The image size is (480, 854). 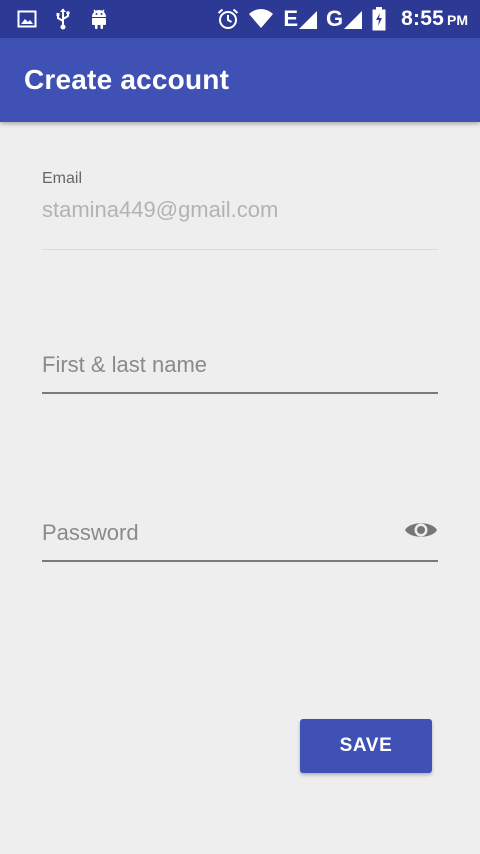 What do you see at coordinates (291, 18) in the screenshot?
I see `network-type-e-label: E` at bounding box center [291, 18].